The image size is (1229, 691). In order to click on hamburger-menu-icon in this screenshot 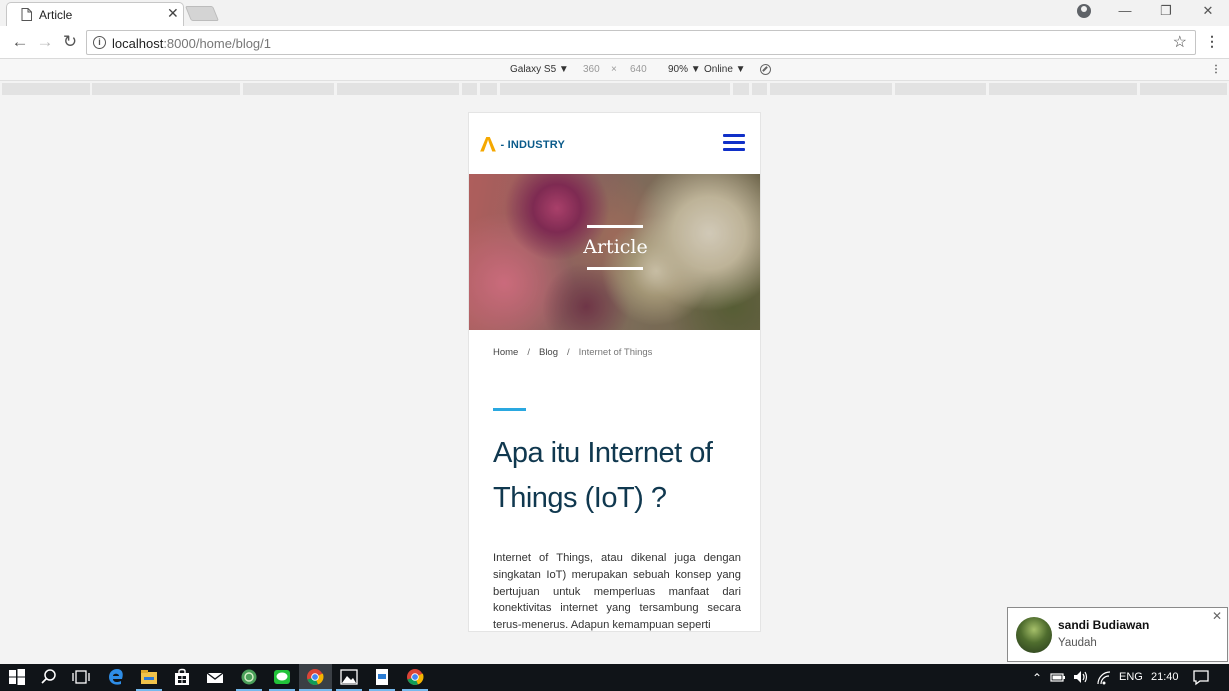, I will do `click(734, 143)`.